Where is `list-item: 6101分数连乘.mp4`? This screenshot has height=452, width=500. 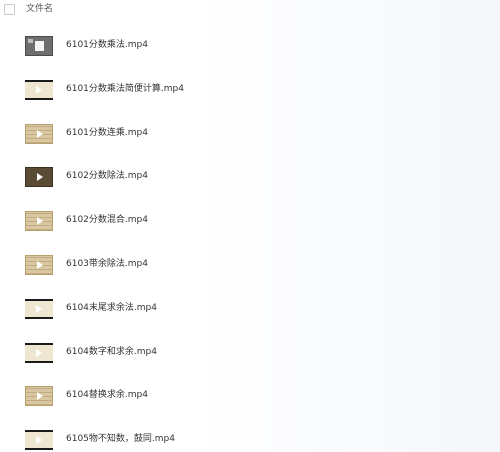 list-item: 6101分数连乘.mp4 is located at coordinates (250, 137).